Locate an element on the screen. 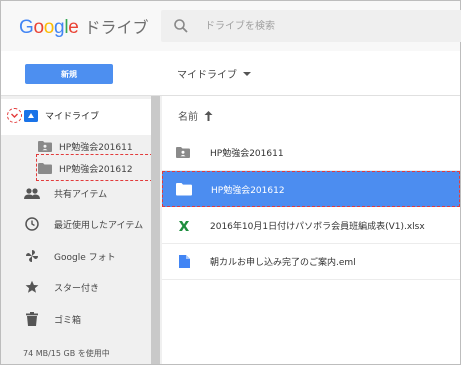 The image size is (461, 365). sidebar-item-label: 最近使用したアイテム is located at coordinates (99, 225).